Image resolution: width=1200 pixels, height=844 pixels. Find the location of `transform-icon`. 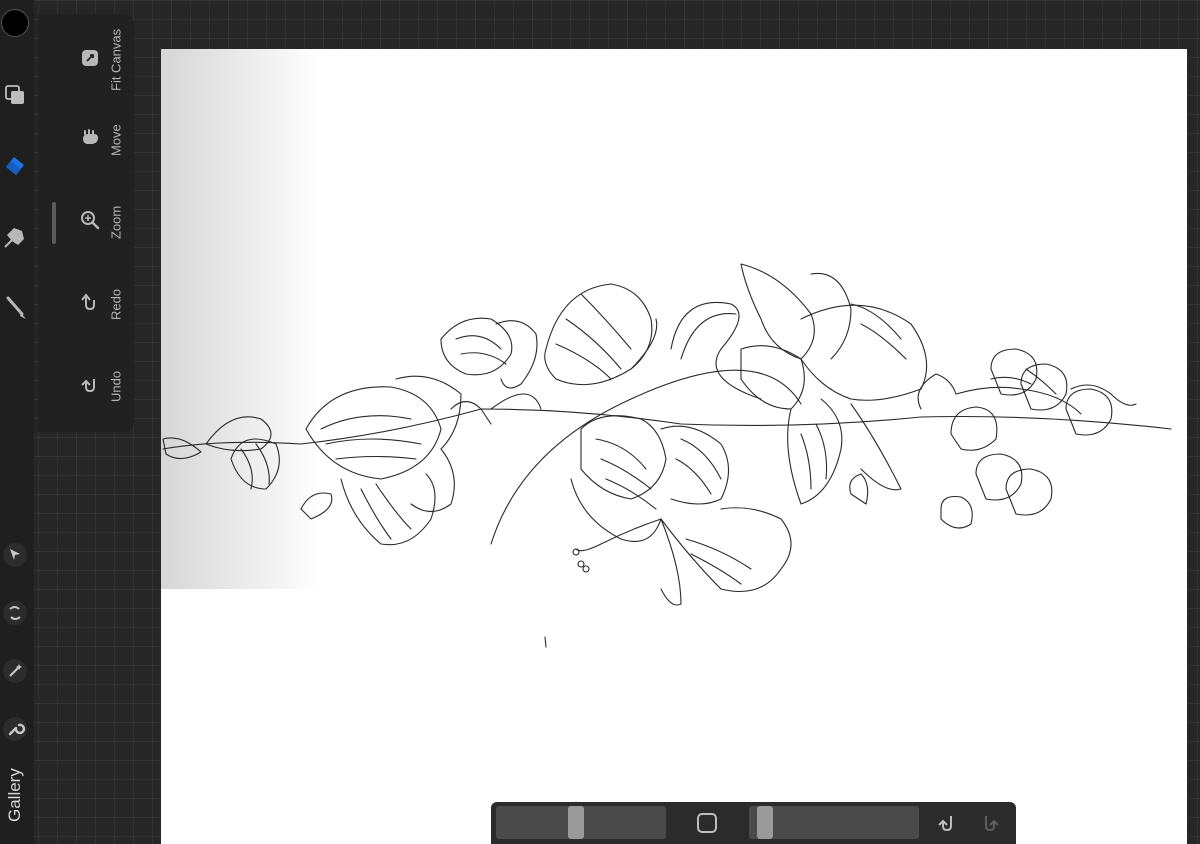

transform-icon is located at coordinates (15, 613).